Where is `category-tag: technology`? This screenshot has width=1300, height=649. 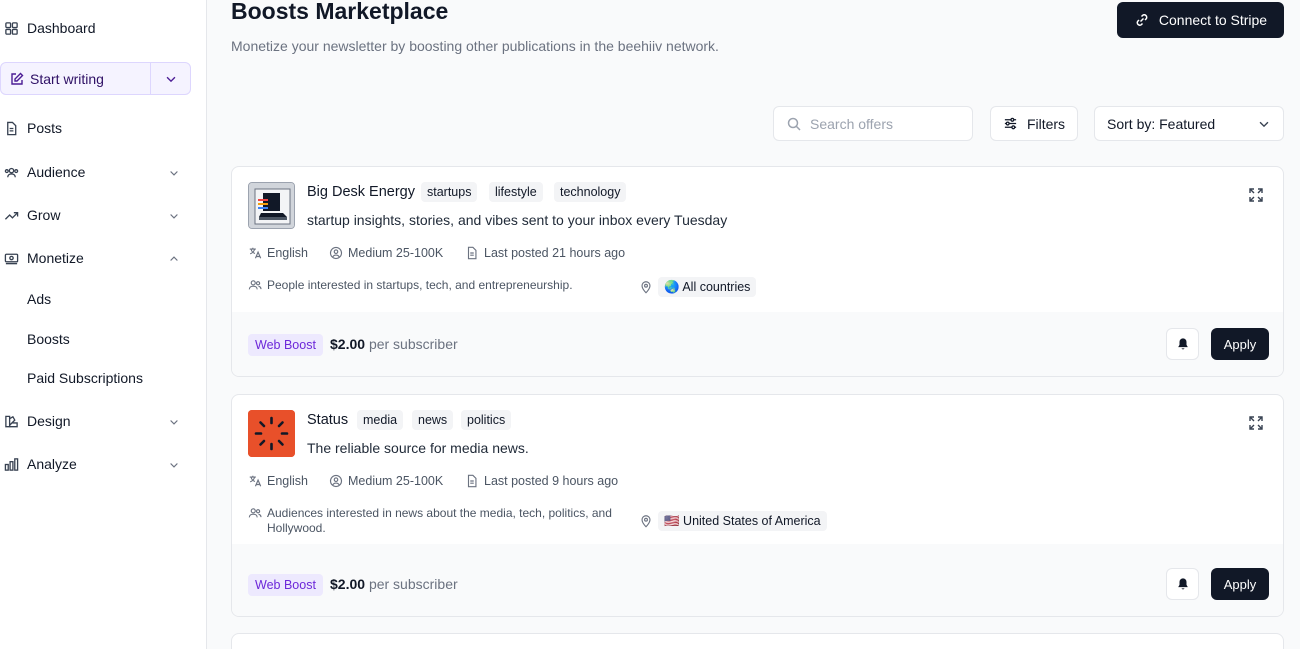
category-tag: technology is located at coordinates (590, 192).